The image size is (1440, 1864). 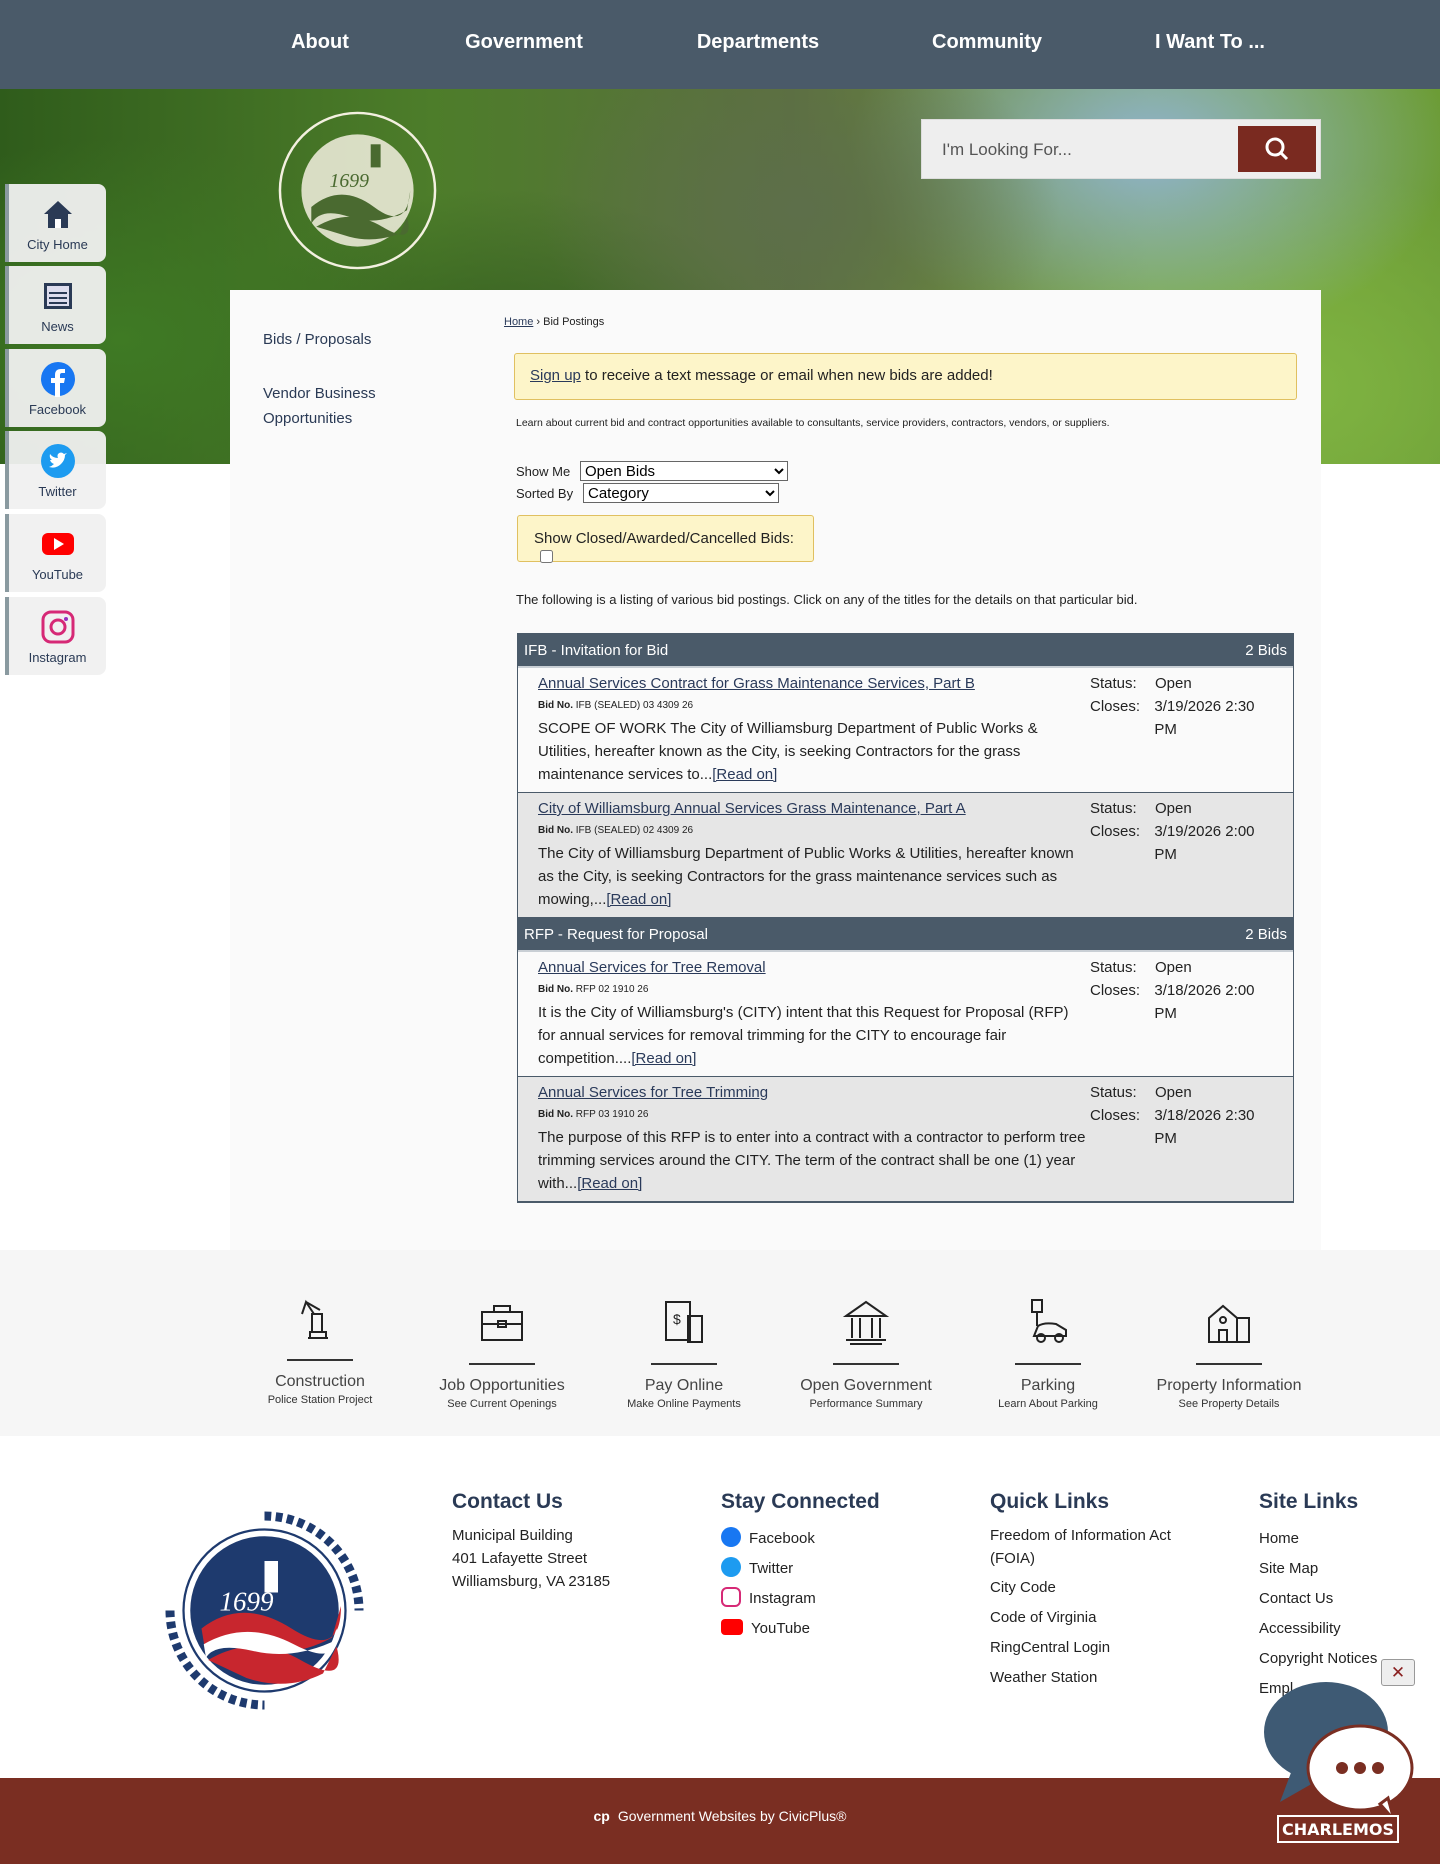 What do you see at coordinates (758, 42) in the screenshot?
I see `nav-departments: Departments` at bounding box center [758, 42].